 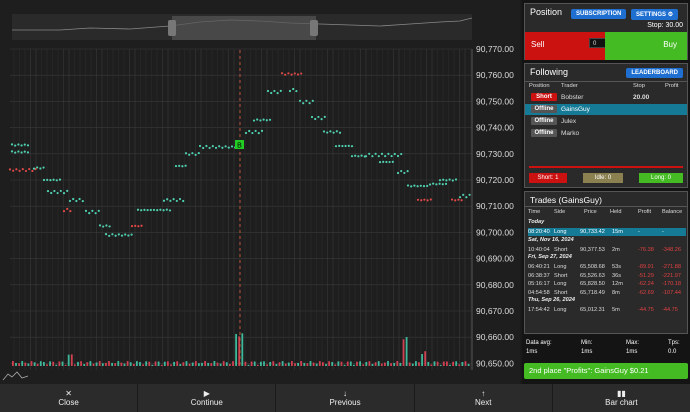 What do you see at coordinates (607, 276) in the screenshot?
I see `trade-row: 06:38:37 Short 65,526.63 36s -51.29 -221.97` at bounding box center [607, 276].